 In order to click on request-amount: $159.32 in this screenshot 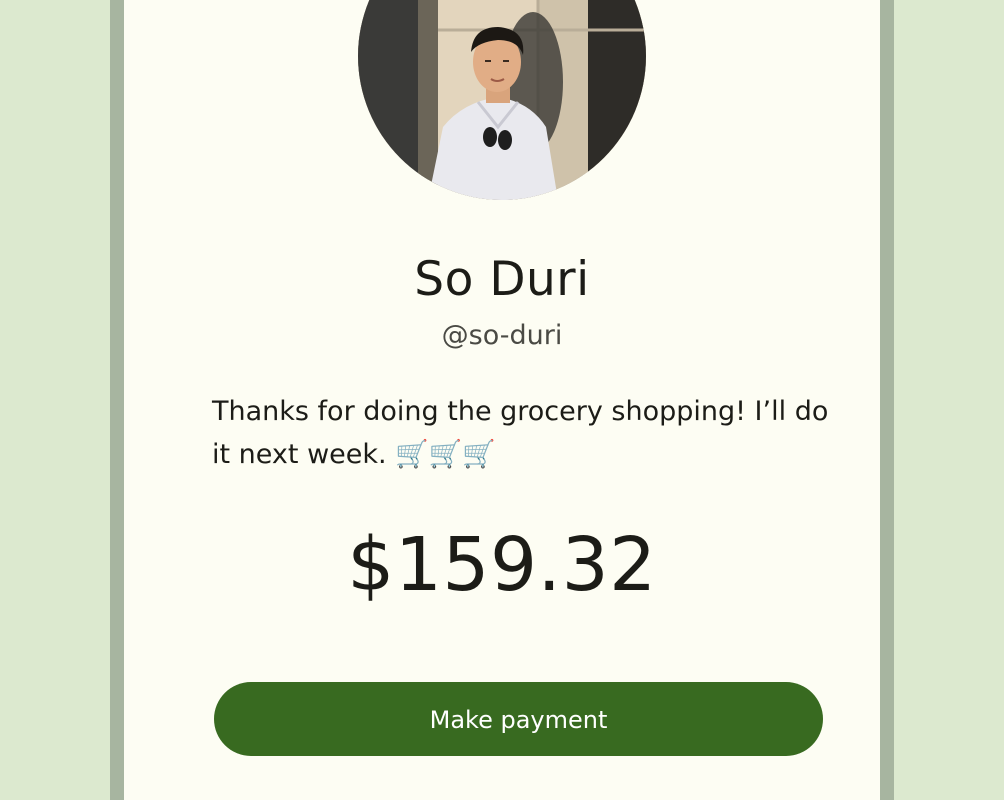, I will do `click(502, 565)`.